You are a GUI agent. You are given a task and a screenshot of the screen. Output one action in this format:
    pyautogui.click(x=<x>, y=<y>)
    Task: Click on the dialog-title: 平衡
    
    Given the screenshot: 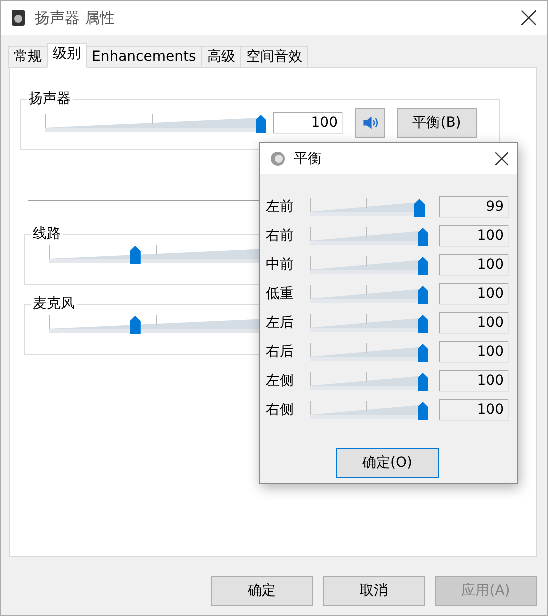 What is the action you would take?
    pyautogui.click(x=308, y=159)
    